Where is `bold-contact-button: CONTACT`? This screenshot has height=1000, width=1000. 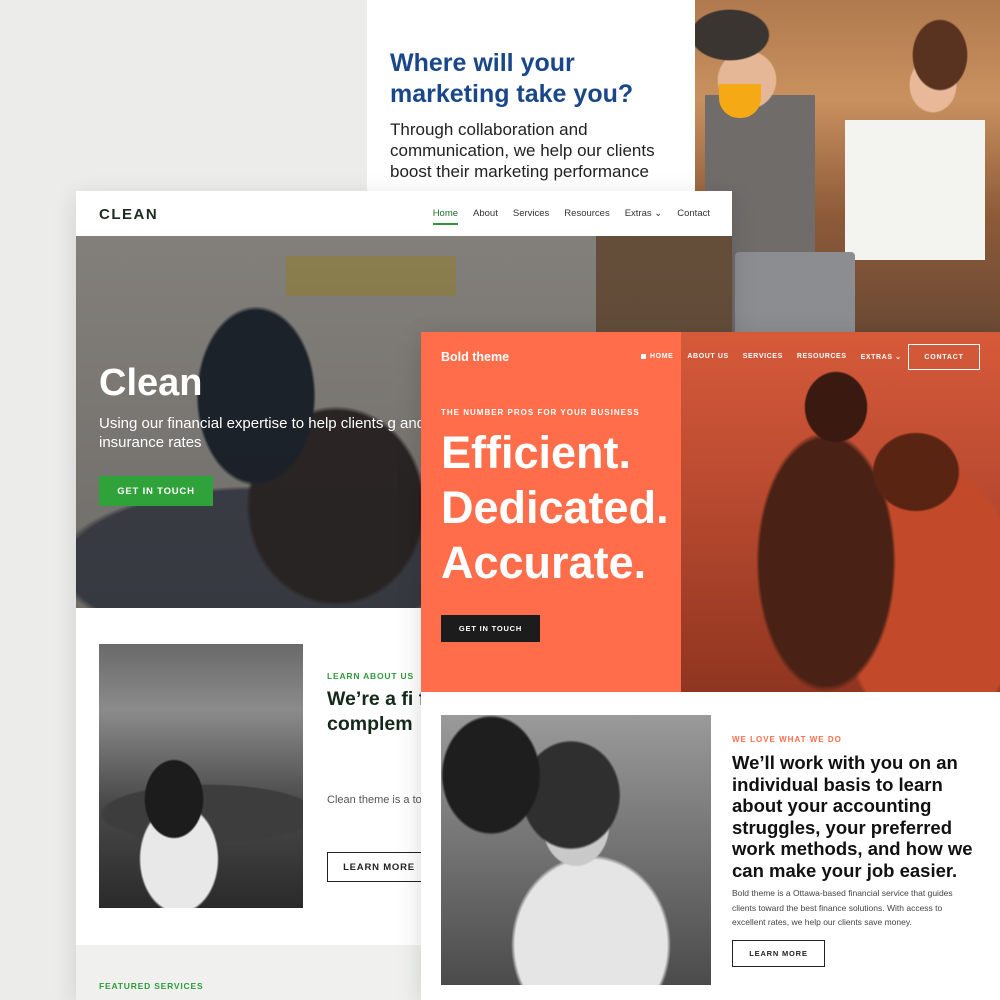
bold-contact-button: CONTACT is located at coordinates (944, 357).